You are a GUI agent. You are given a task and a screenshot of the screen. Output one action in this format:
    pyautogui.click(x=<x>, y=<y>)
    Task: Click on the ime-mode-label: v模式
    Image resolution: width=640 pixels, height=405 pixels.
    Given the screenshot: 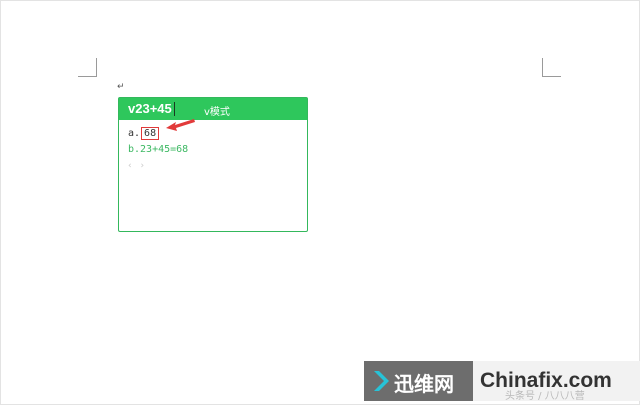 What is the action you would take?
    pyautogui.click(x=217, y=112)
    